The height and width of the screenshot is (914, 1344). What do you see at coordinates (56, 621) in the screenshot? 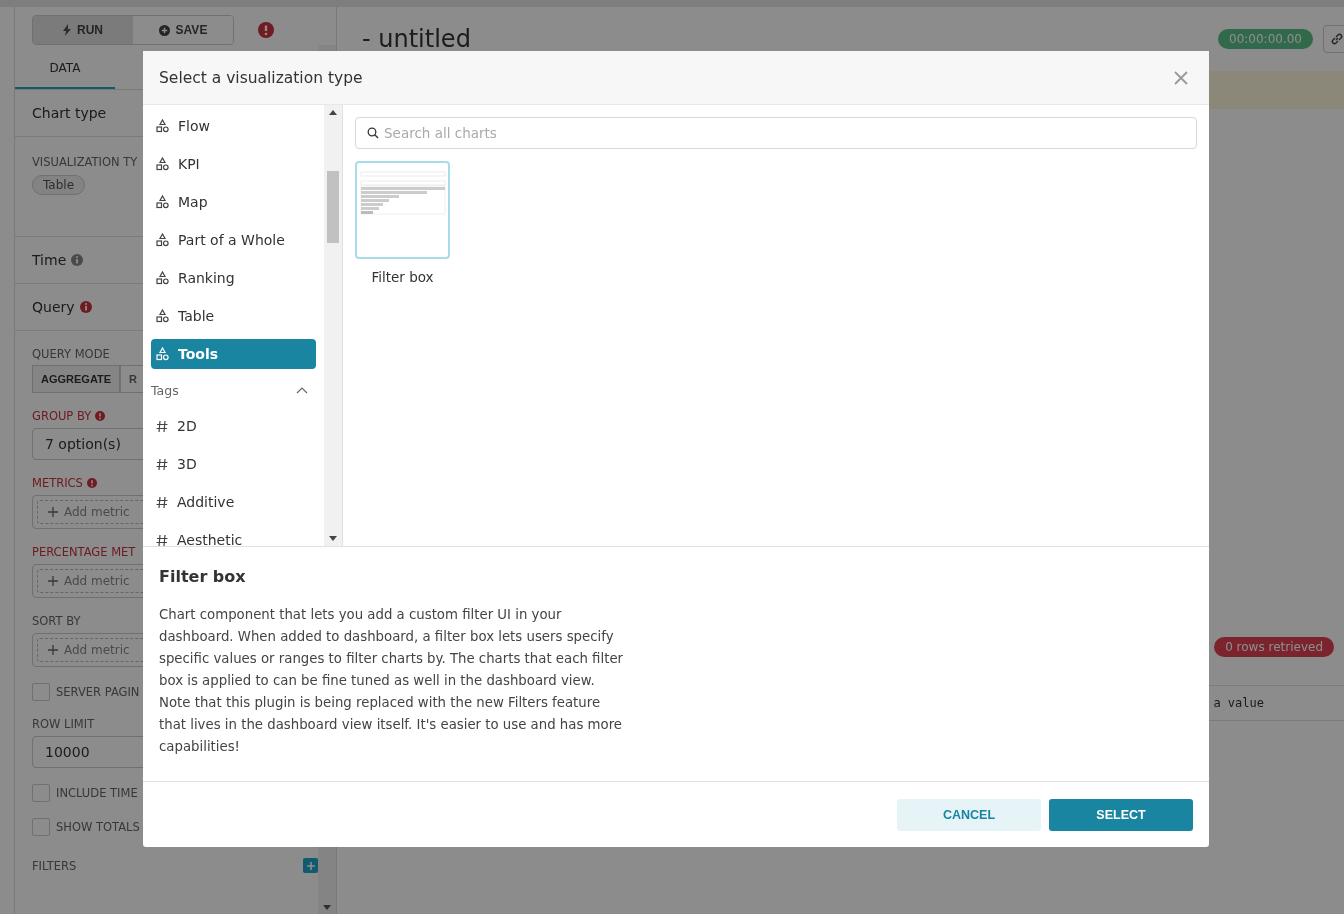
I see `field-label: SORT BY` at bounding box center [56, 621].